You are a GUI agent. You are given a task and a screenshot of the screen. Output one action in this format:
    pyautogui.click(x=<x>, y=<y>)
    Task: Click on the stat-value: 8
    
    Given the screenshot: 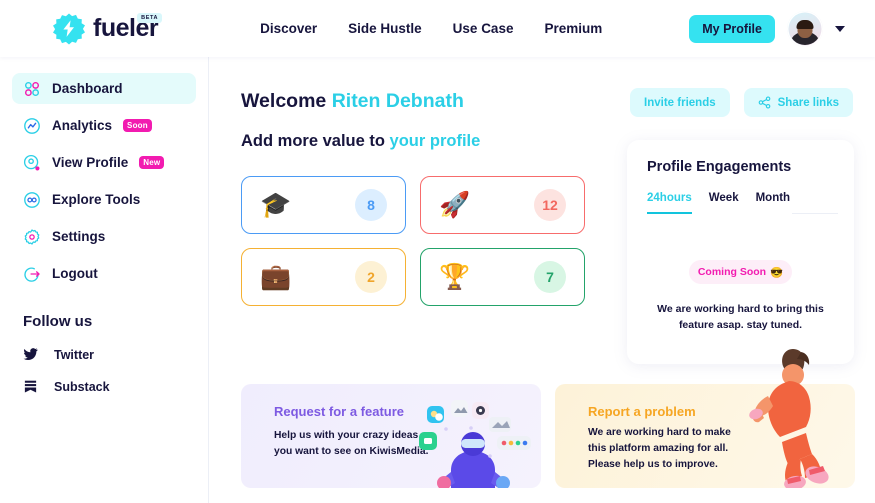 What is the action you would take?
    pyautogui.click(x=371, y=205)
    